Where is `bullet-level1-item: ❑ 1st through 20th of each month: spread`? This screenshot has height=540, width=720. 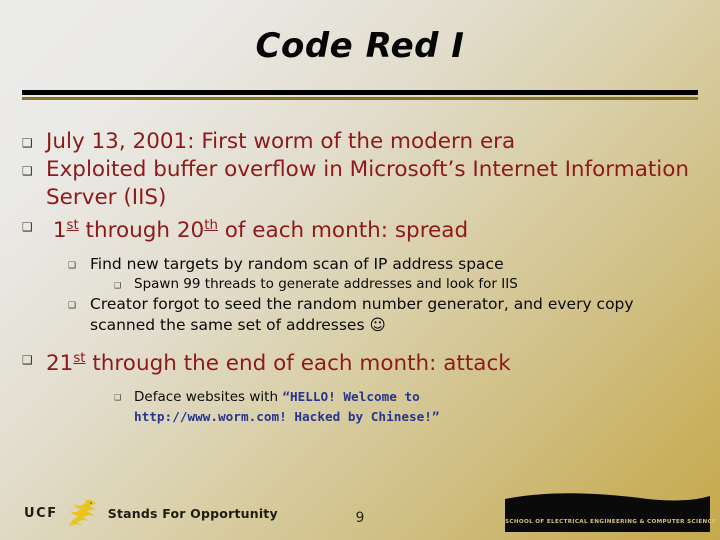 bullet-level1-item: ❑ 1st through 20th of each month: spread is located at coordinates (361, 228).